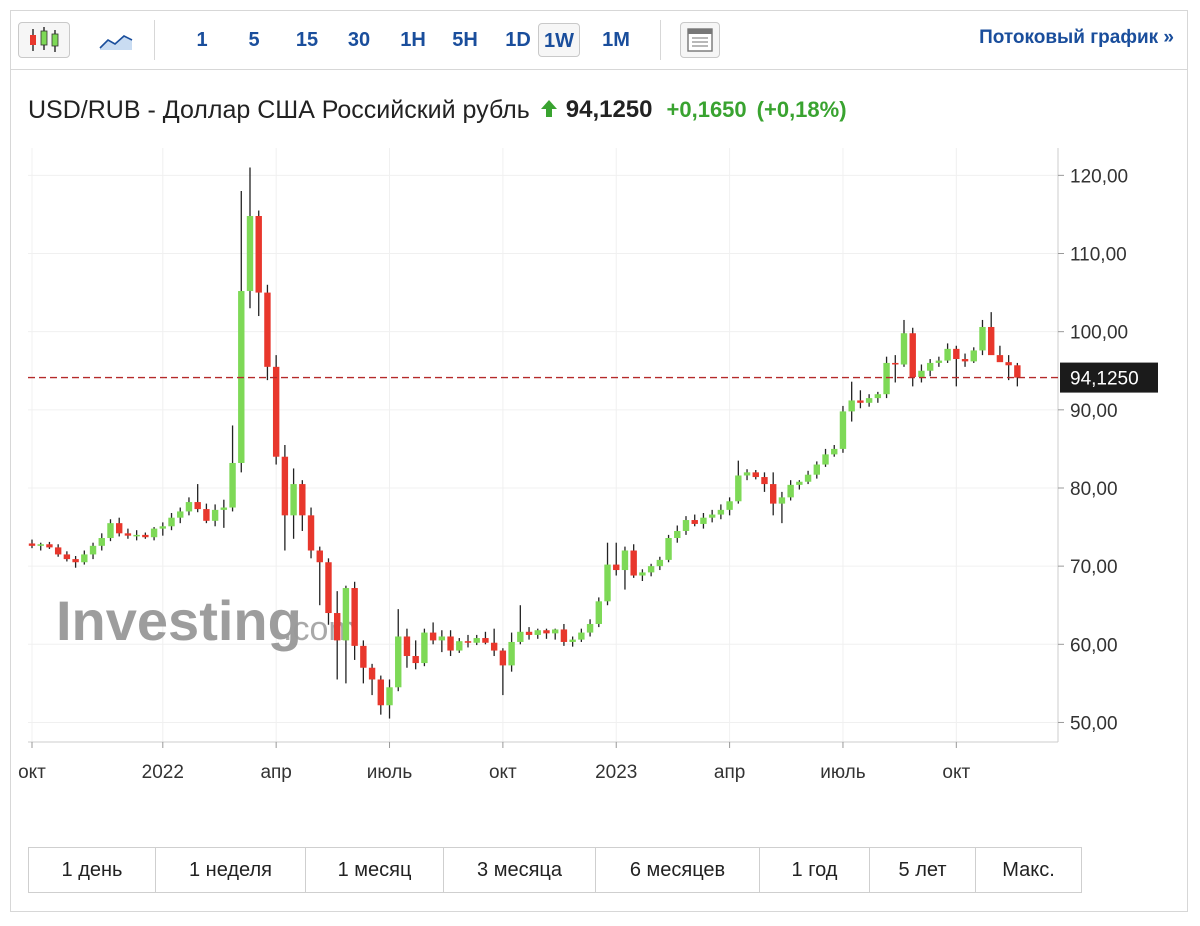 Image resolution: width=1200 pixels, height=926 pixels. I want to click on y-tick-label: 110,00, so click(1098, 255).